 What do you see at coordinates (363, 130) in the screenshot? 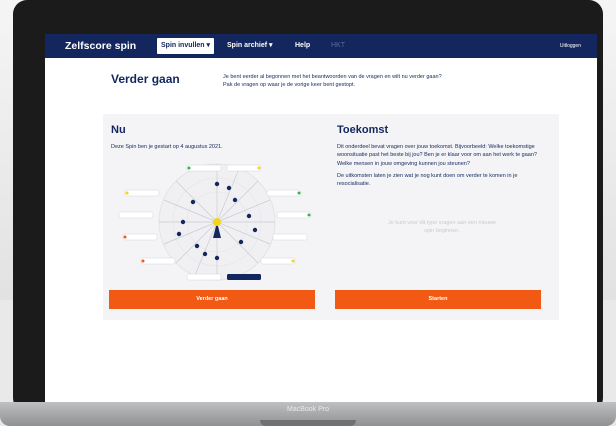
I see `card-future-title: Toekomst` at bounding box center [363, 130].